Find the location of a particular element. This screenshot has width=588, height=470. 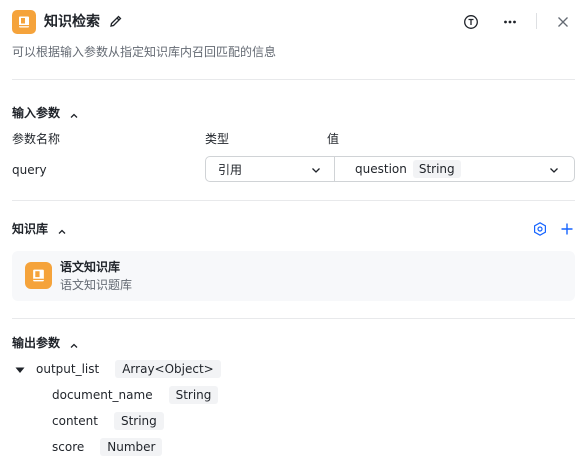

param-name: query is located at coordinates (29, 170).